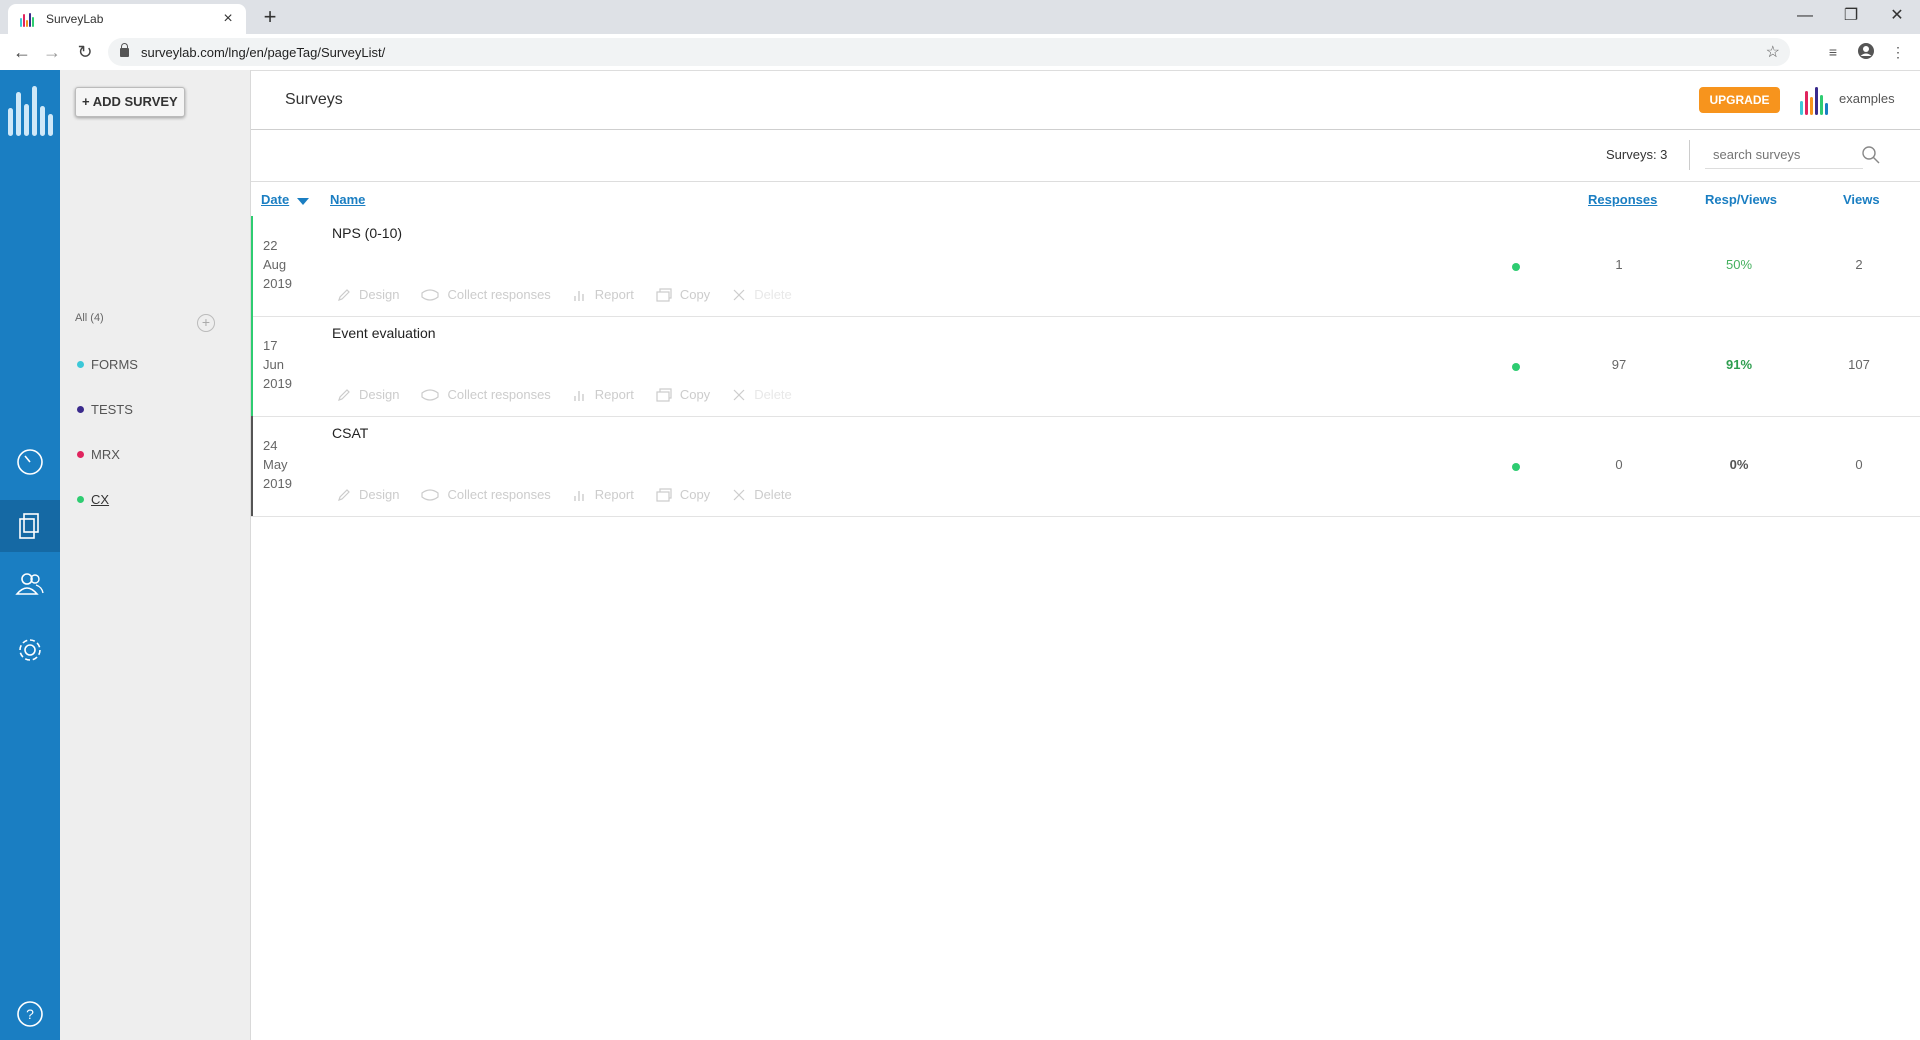 The width and height of the screenshot is (1920, 1040). Describe the element at coordinates (384, 333) in the screenshot. I see `survey-name: Event evaluation` at that location.